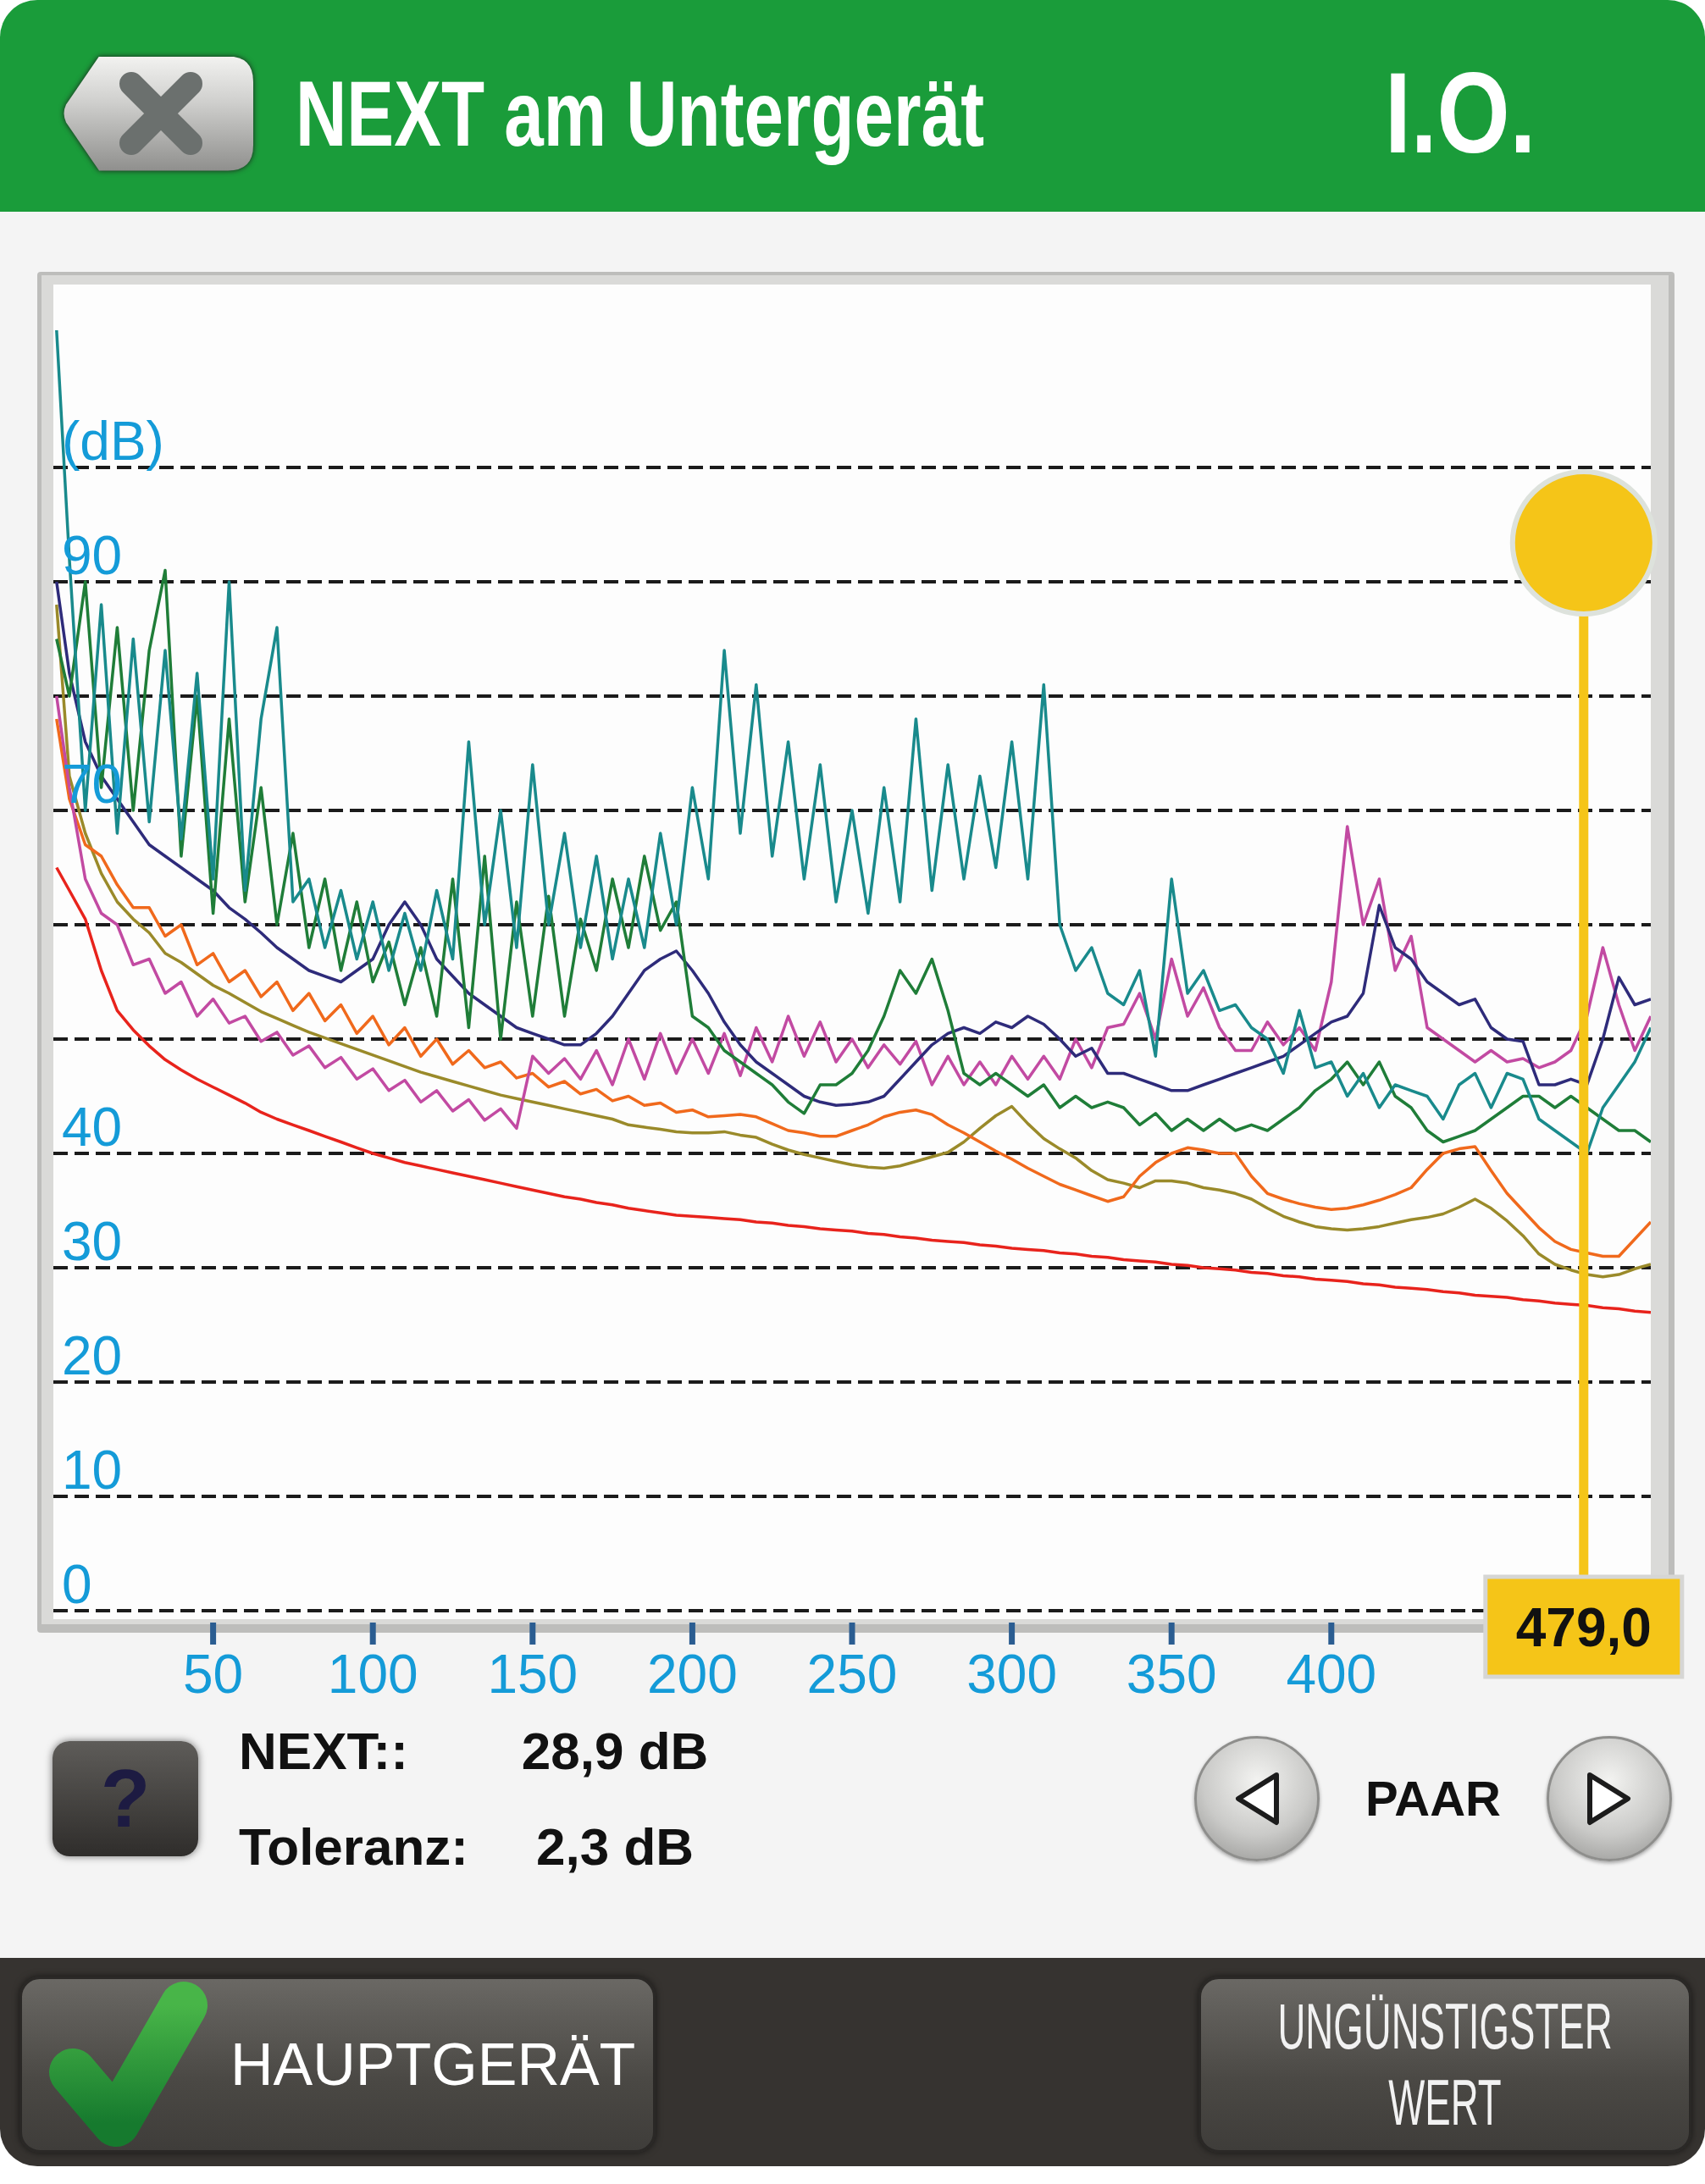 The height and width of the screenshot is (2184, 1705). What do you see at coordinates (615, 1846) in the screenshot?
I see `reading-value: 2,3 dB` at bounding box center [615, 1846].